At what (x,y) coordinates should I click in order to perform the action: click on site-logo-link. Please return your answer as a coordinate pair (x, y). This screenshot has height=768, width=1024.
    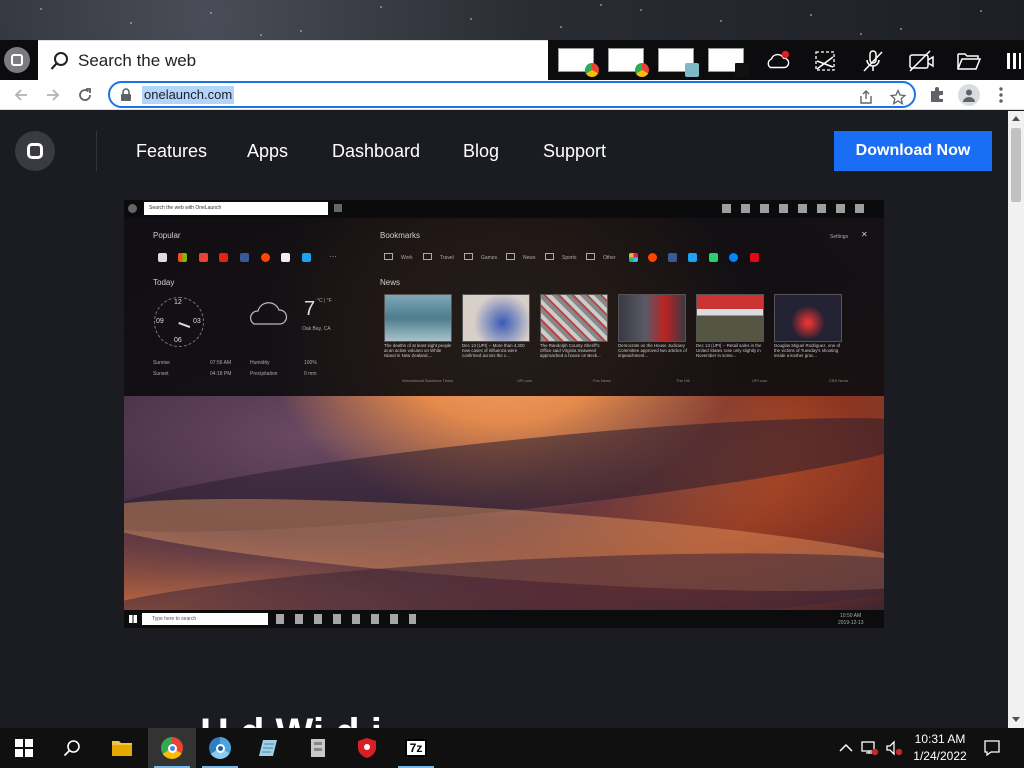
    Looking at the image, I should click on (35, 151).